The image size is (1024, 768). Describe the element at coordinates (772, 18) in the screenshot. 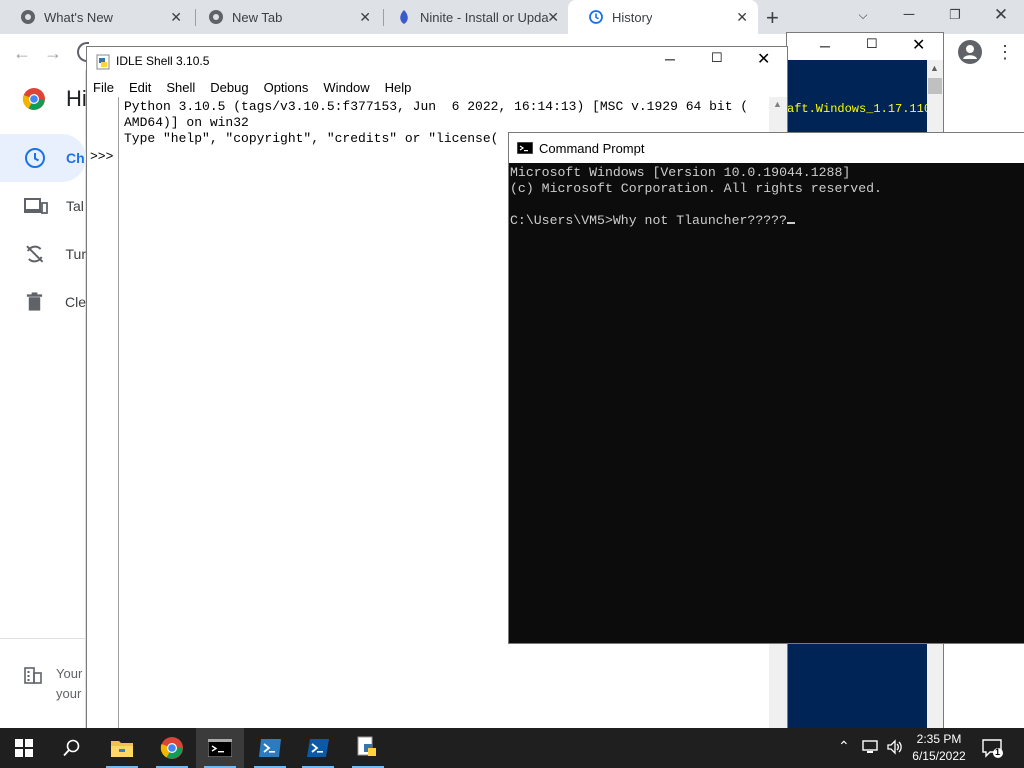

I see `new-tab-button: +` at that location.